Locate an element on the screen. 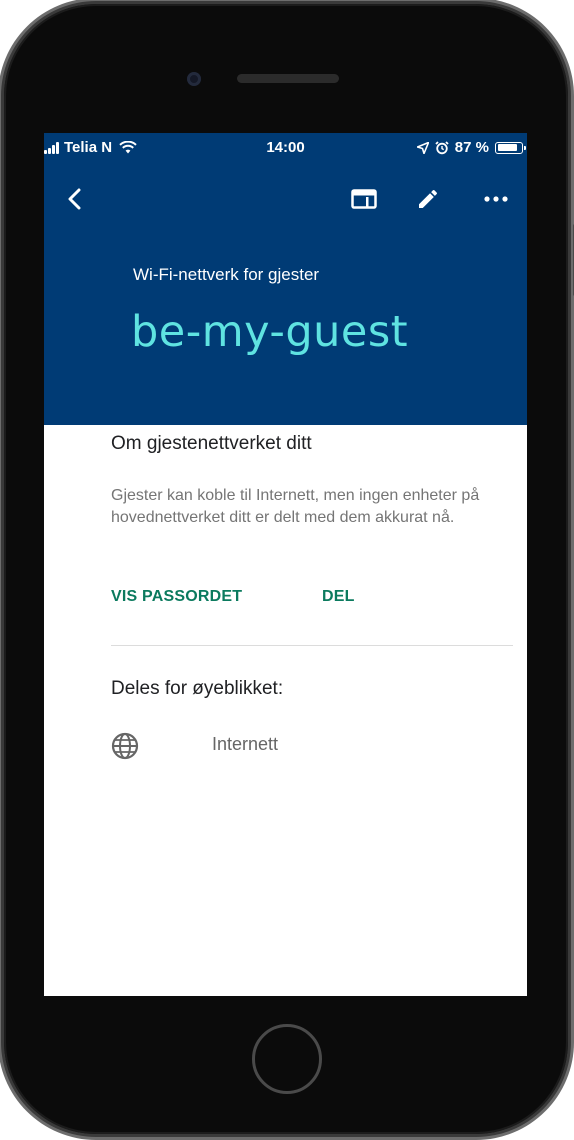 This screenshot has height=1140, width=574. show-password-button: VIS PASSORDET is located at coordinates (176, 597).